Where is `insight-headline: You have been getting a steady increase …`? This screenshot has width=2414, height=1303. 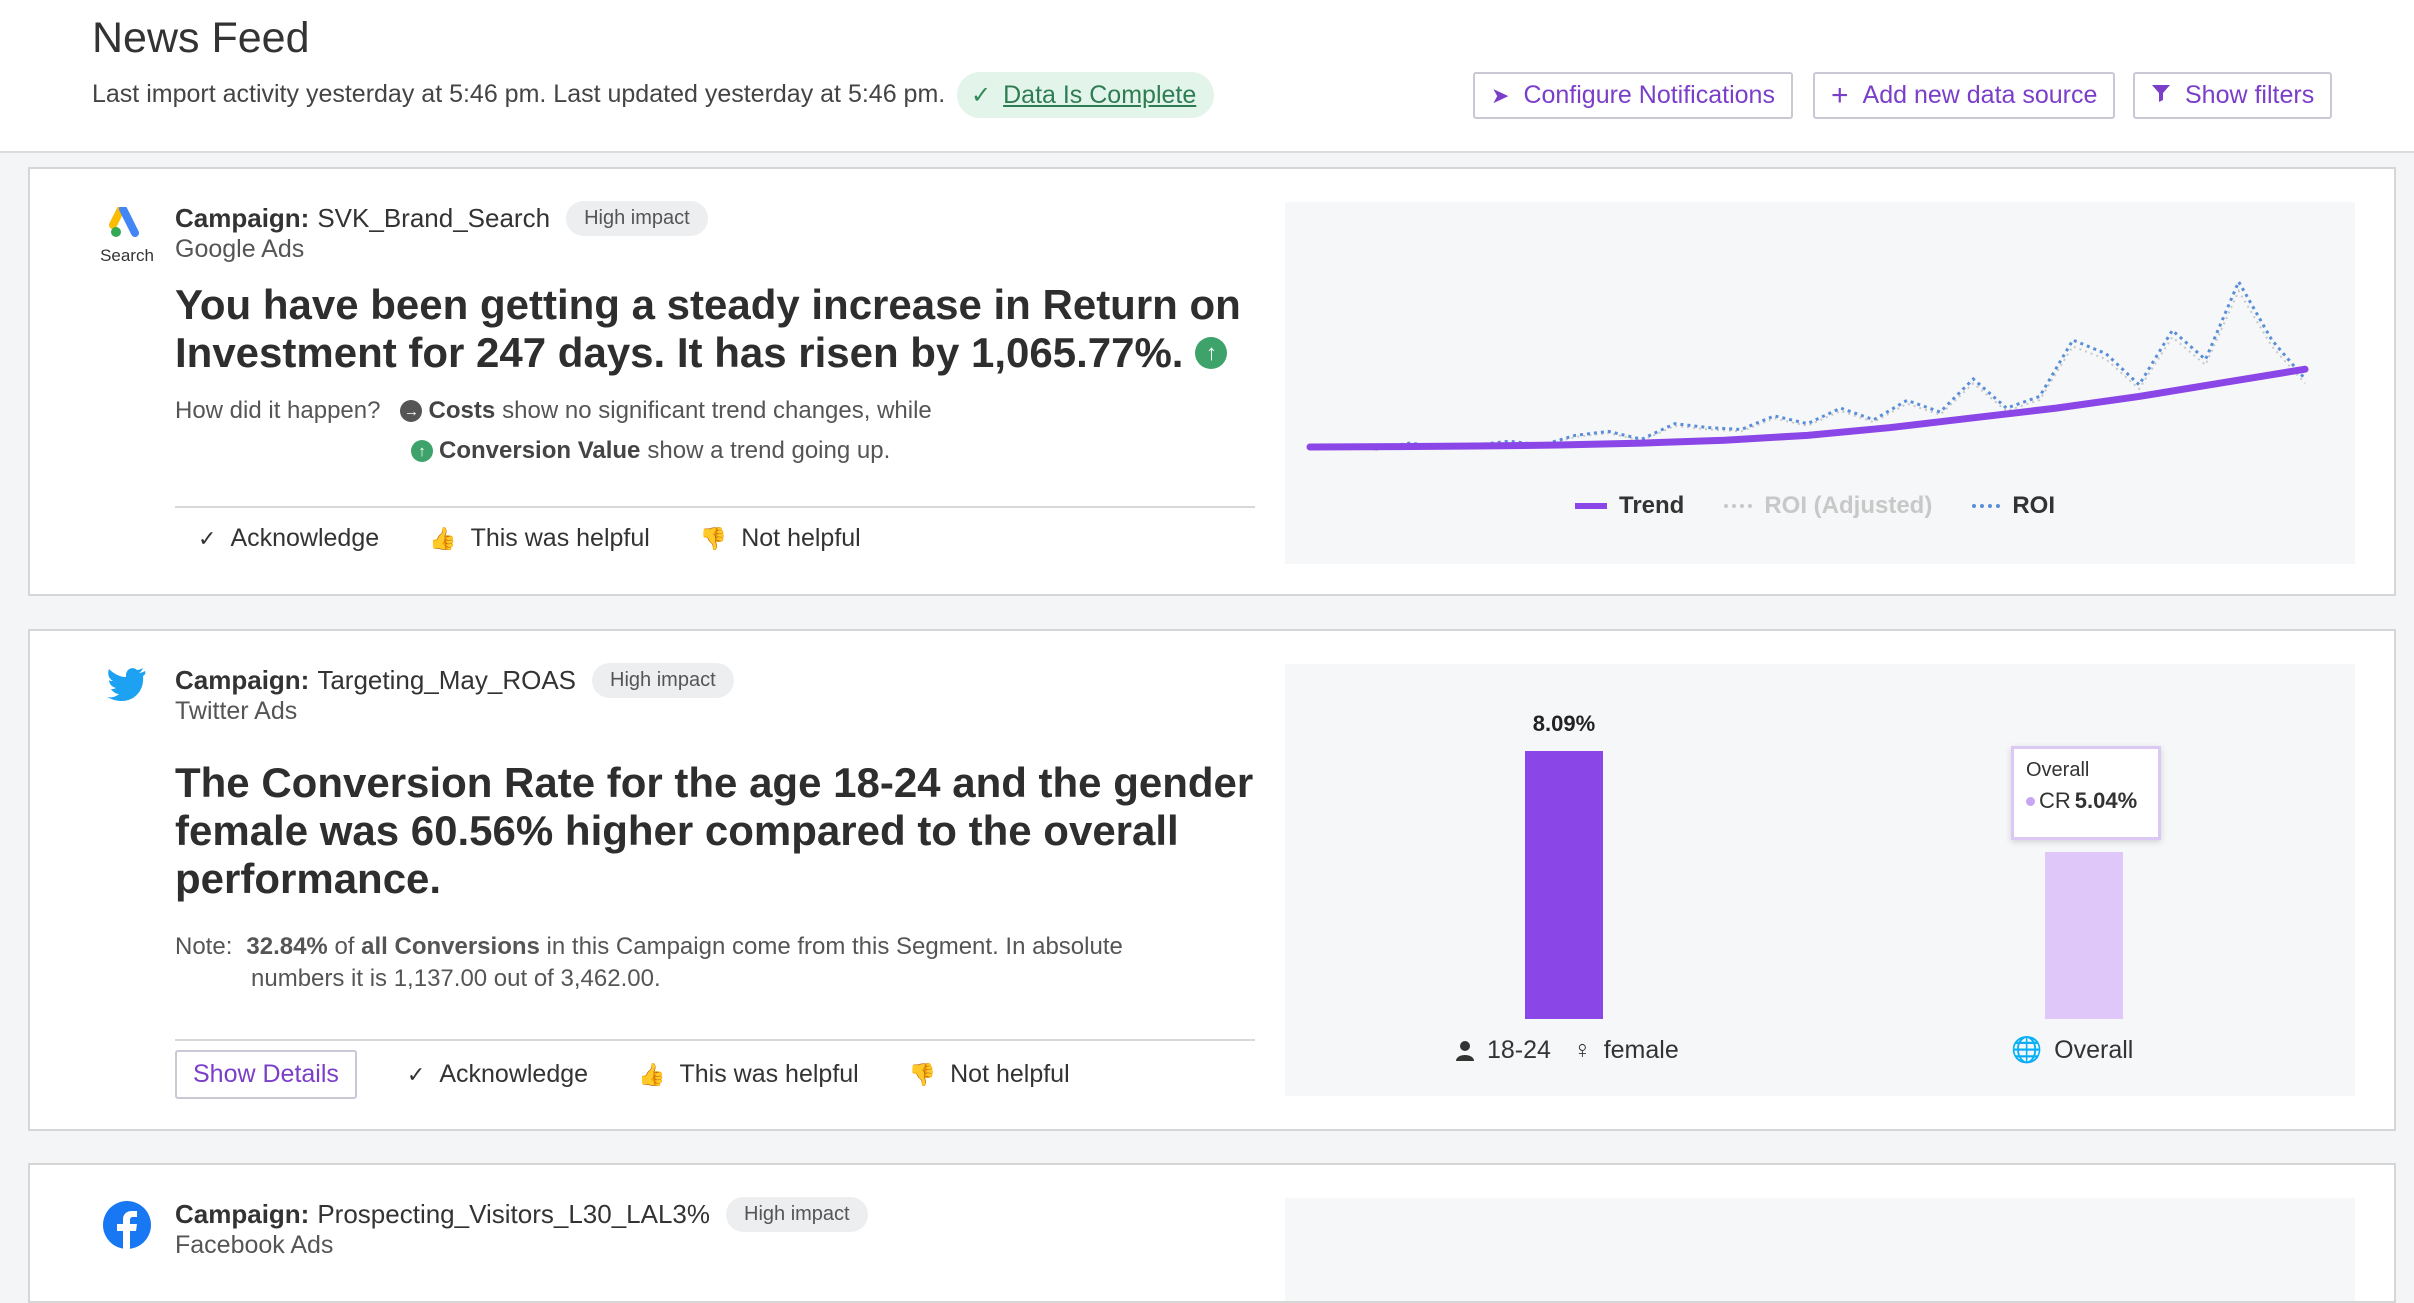
insight-headline: You have been getting a steady increase … is located at coordinates (730, 329).